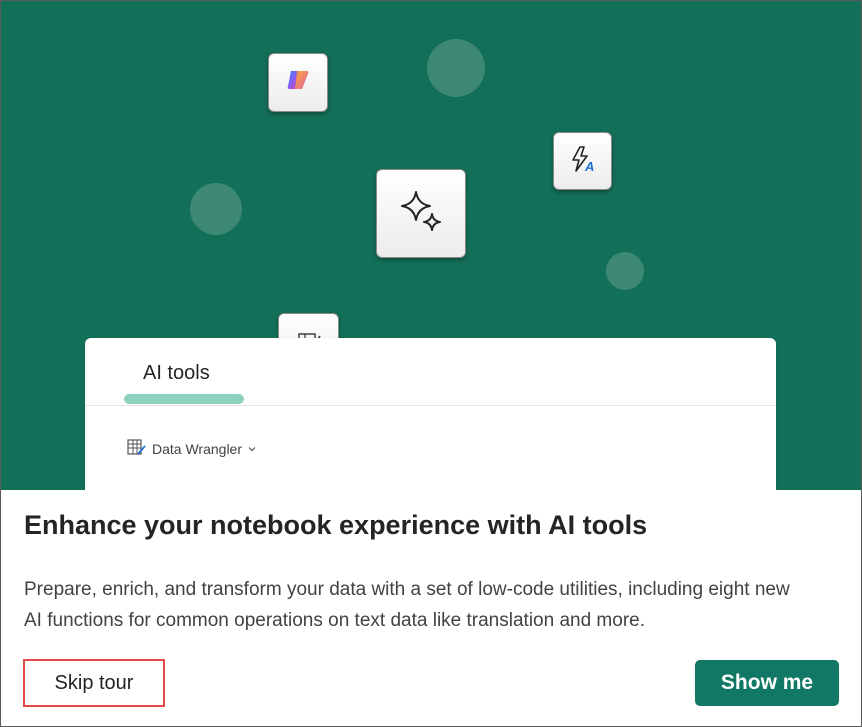  What do you see at coordinates (94, 683) in the screenshot?
I see `skip-tour-button: Skip tour` at bounding box center [94, 683].